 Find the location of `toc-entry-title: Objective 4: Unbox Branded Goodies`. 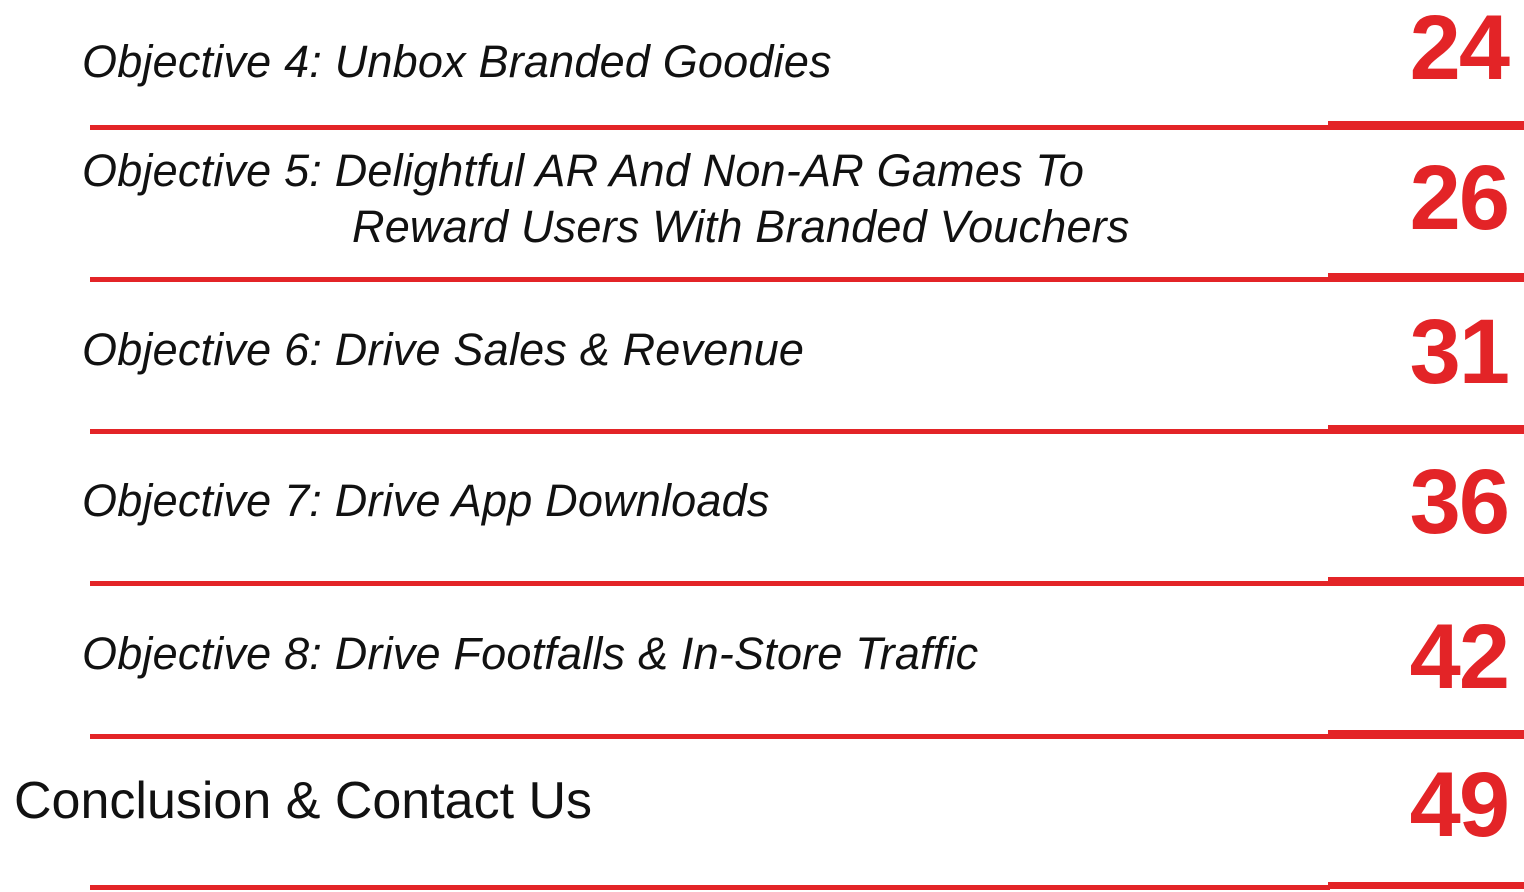

toc-entry-title: Objective 4: Unbox Branded Goodies is located at coordinates (457, 62).